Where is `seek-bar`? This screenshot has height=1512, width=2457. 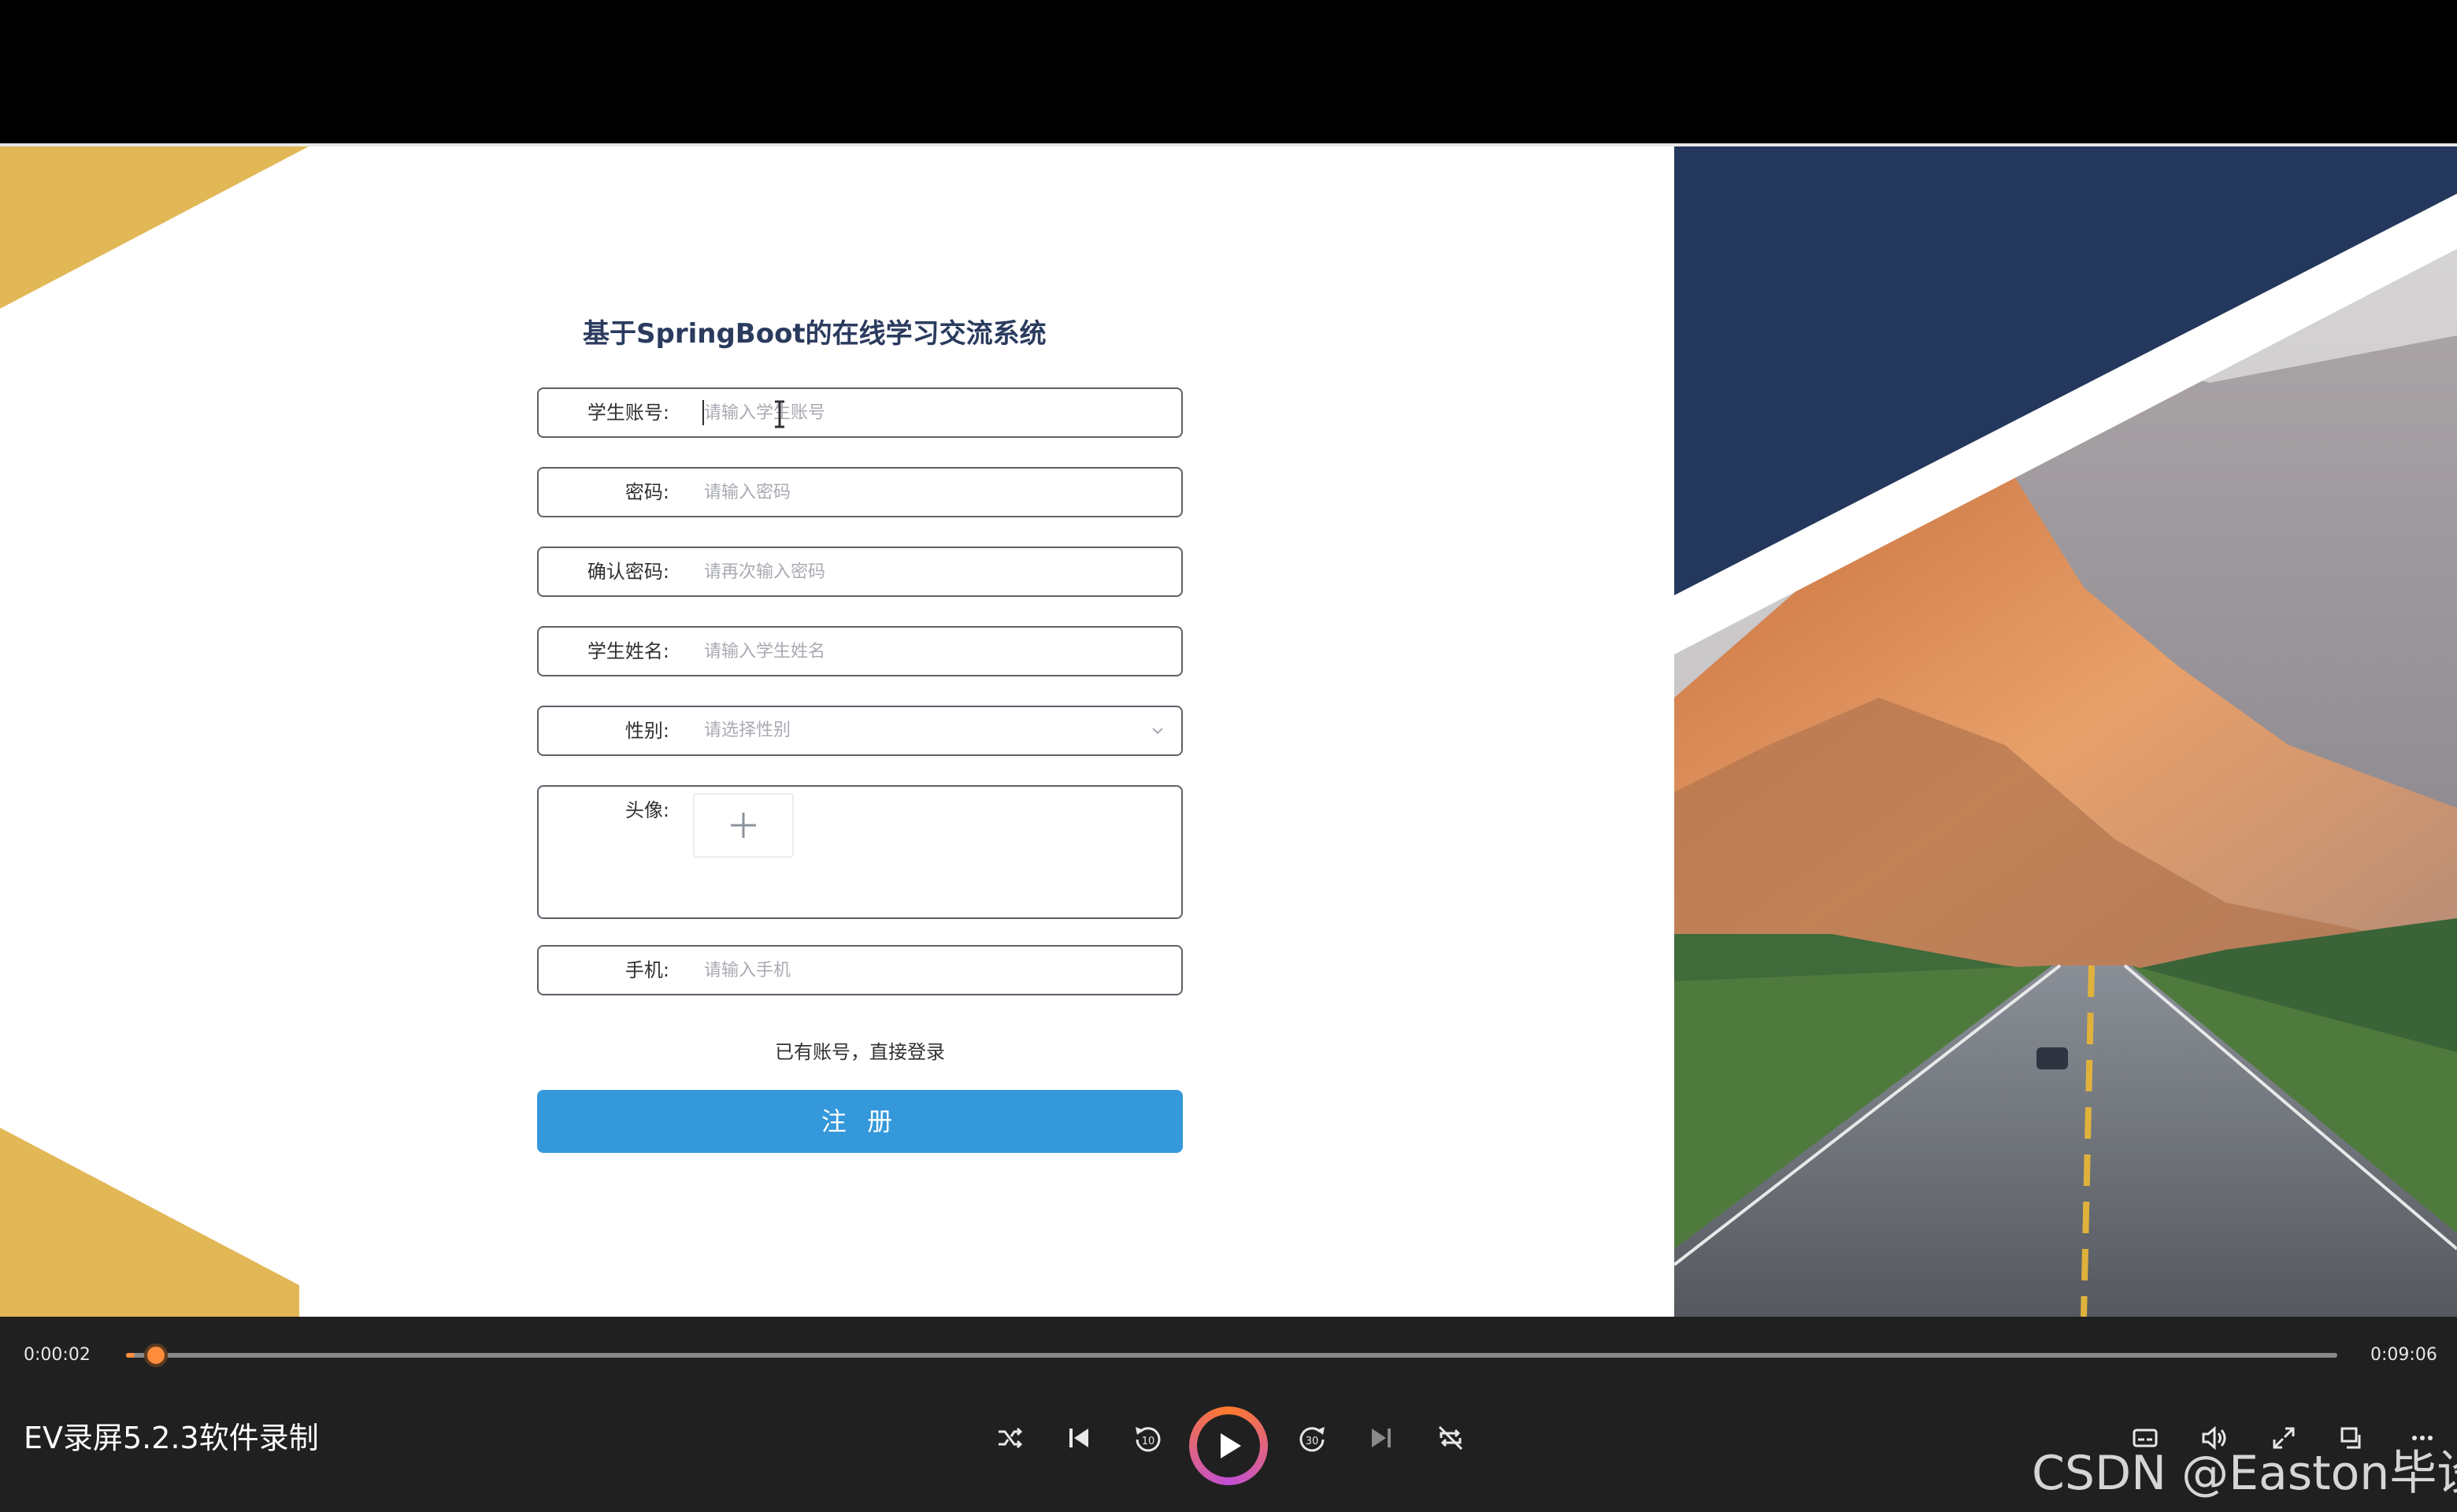
seek-bar is located at coordinates (1231, 1355).